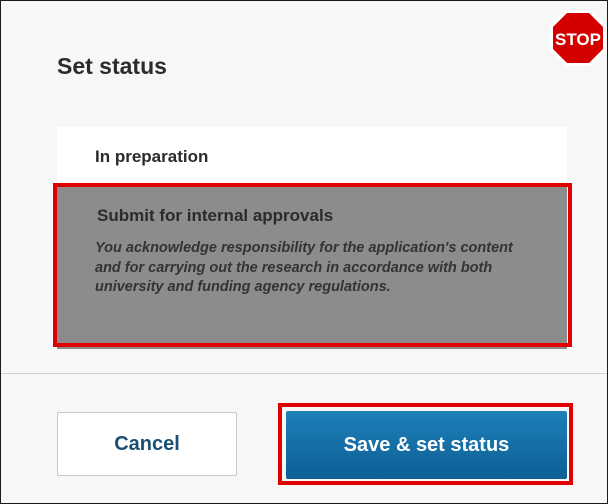 Image resolution: width=608 pixels, height=504 pixels. What do you see at coordinates (147, 444) in the screenshot?
I see `cancel-button: Cancel` at bounding box center [147, 444].